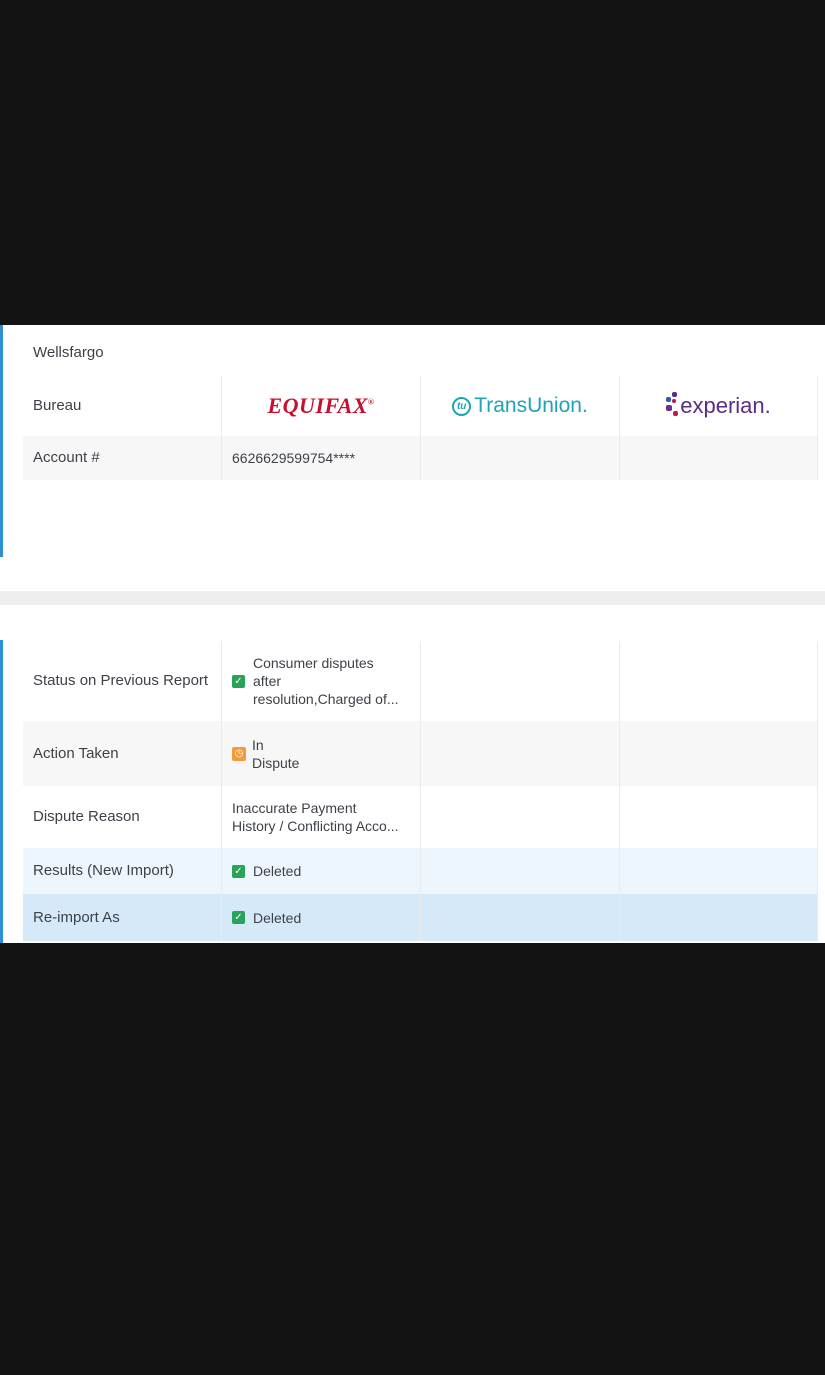  Describe the element at coordinates (1, 441) in the screenshot. I see `account-panel-accent` at that location.